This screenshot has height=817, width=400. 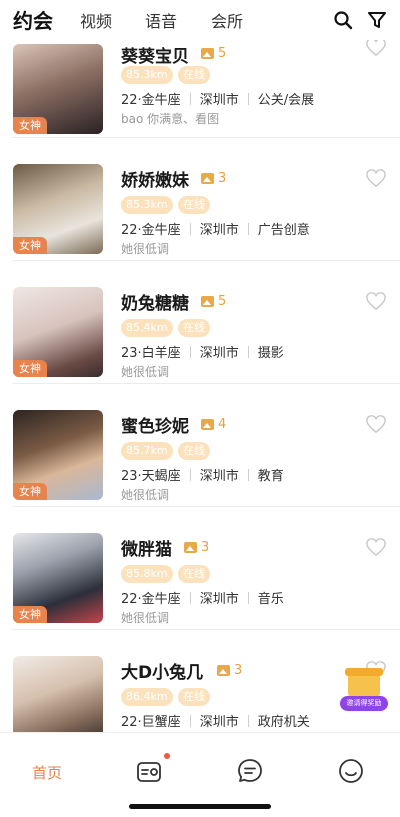 What do you see at coordinates (155, 427) in the screenshot?
I see `profile-name: 蜜色珍妮` at bounding box center [155, 427].